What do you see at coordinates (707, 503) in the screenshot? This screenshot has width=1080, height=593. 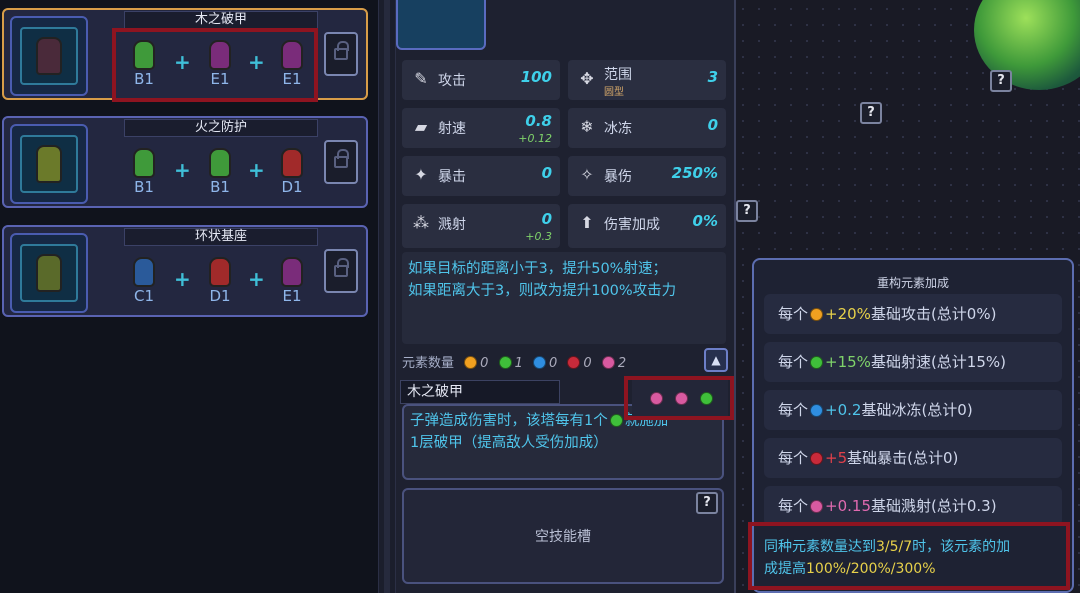 I see `help-button: ?` at bounding box center [707, 503].